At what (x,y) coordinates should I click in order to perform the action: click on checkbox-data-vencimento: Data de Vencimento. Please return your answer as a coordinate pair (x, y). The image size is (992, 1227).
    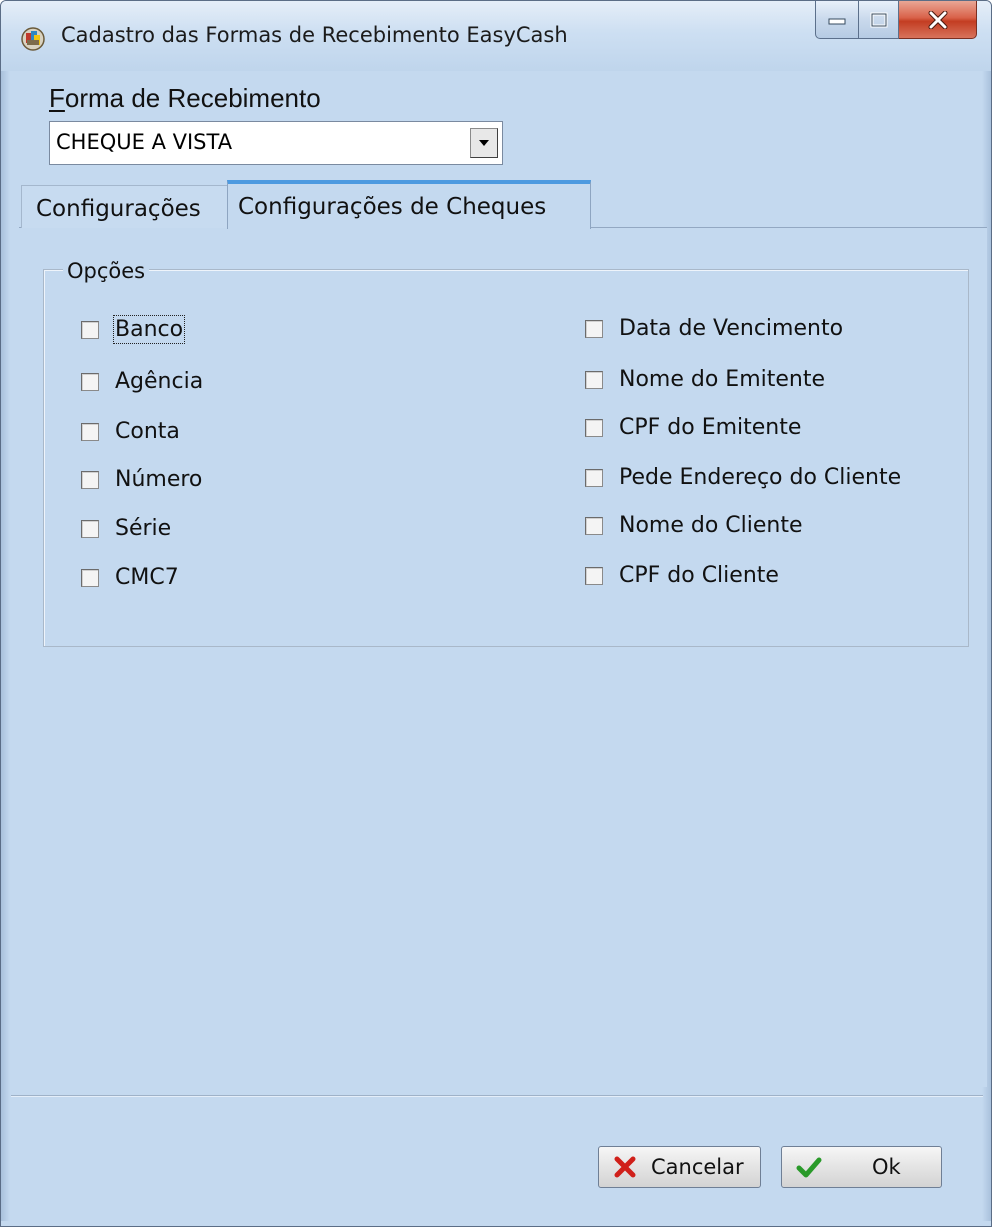
    Looking at the image, I should click on (714, 328).